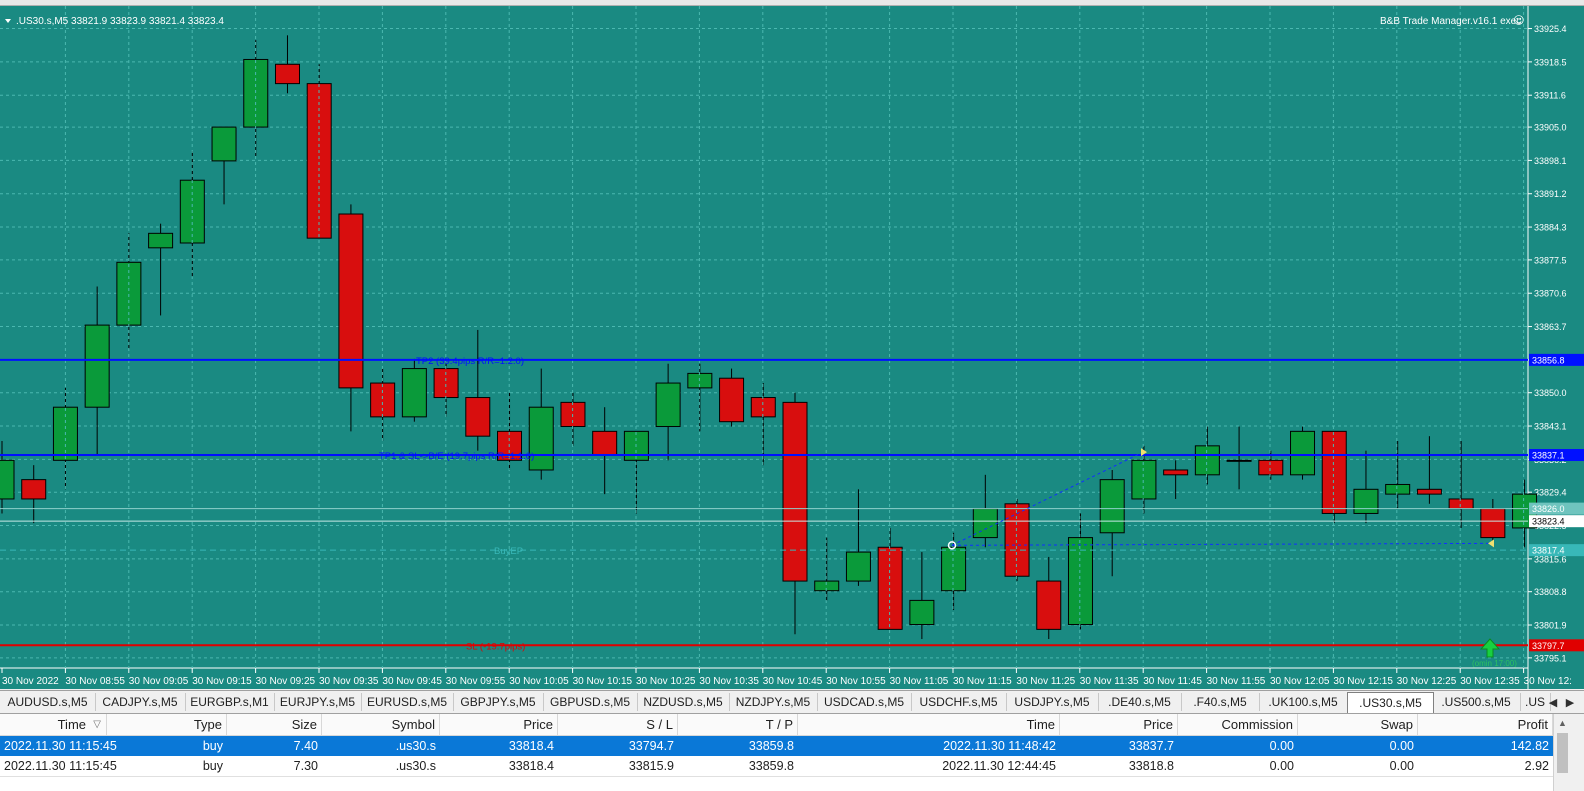 The image size is (1584, 791). I want to click on column-header-label: Price, so click(1158, 724).